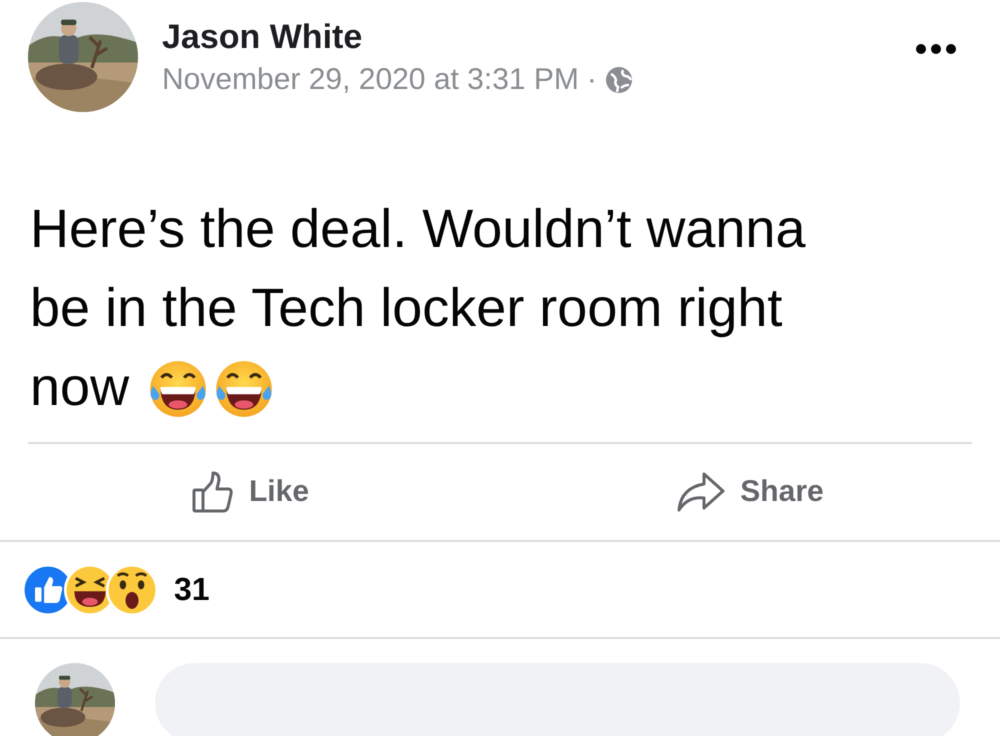  I want to click on post-timestamp: November 29, 2020 at 3:31 PM, so click(370, 79).